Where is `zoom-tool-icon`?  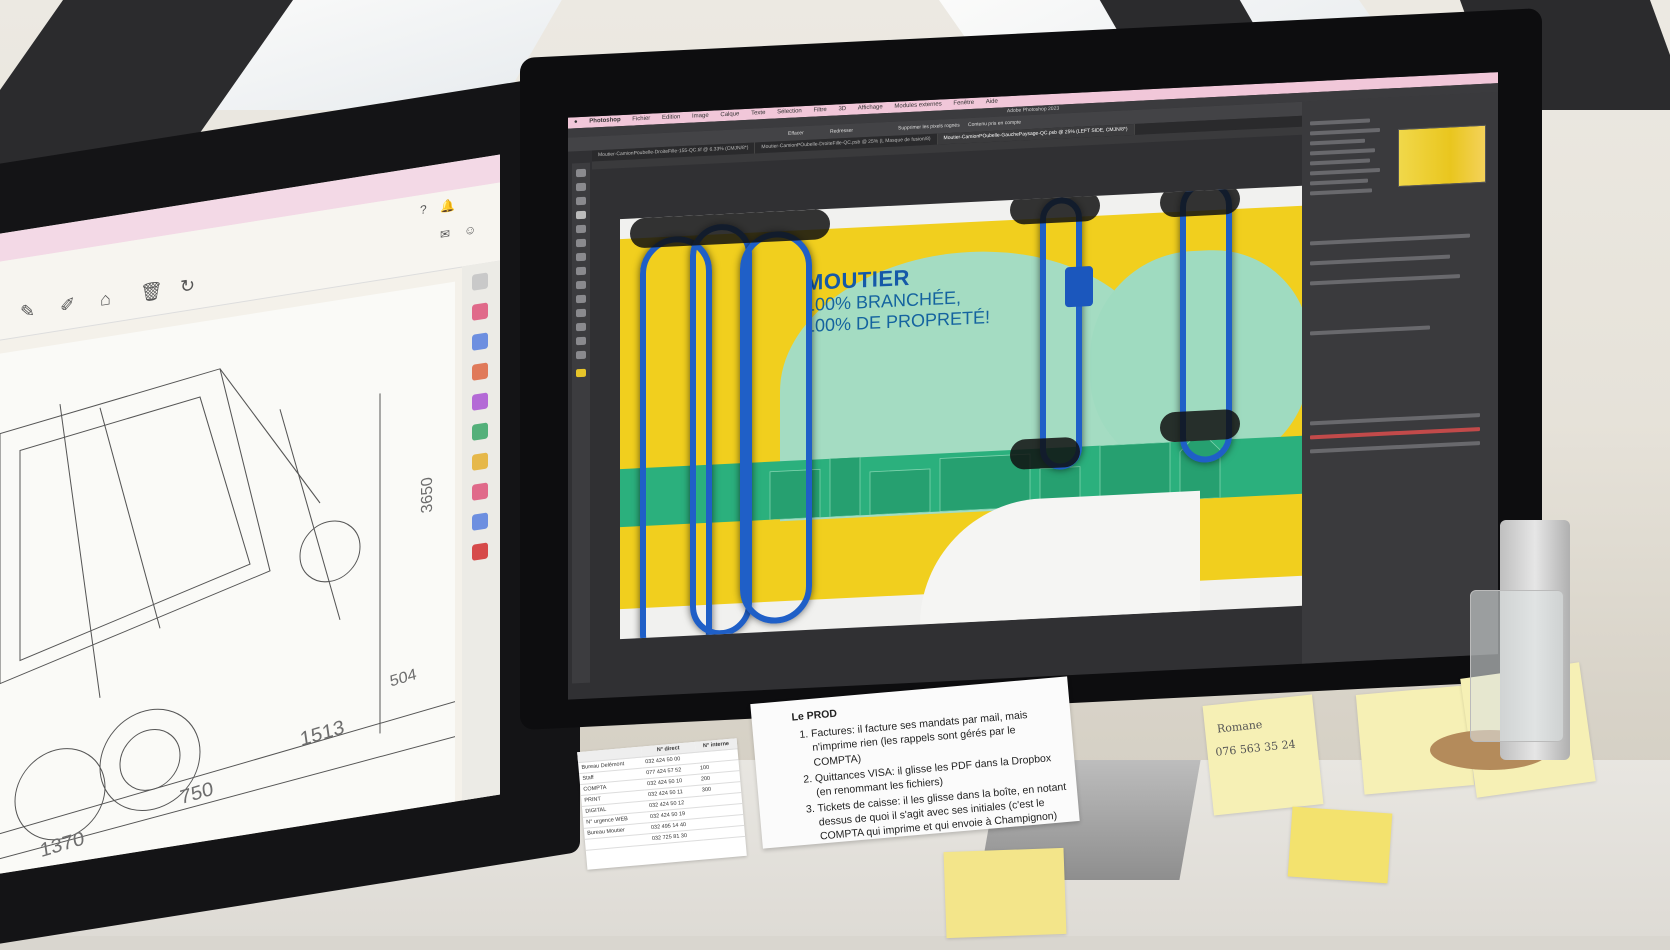 zoom-tool-icon is located at coordinates (581, 355).